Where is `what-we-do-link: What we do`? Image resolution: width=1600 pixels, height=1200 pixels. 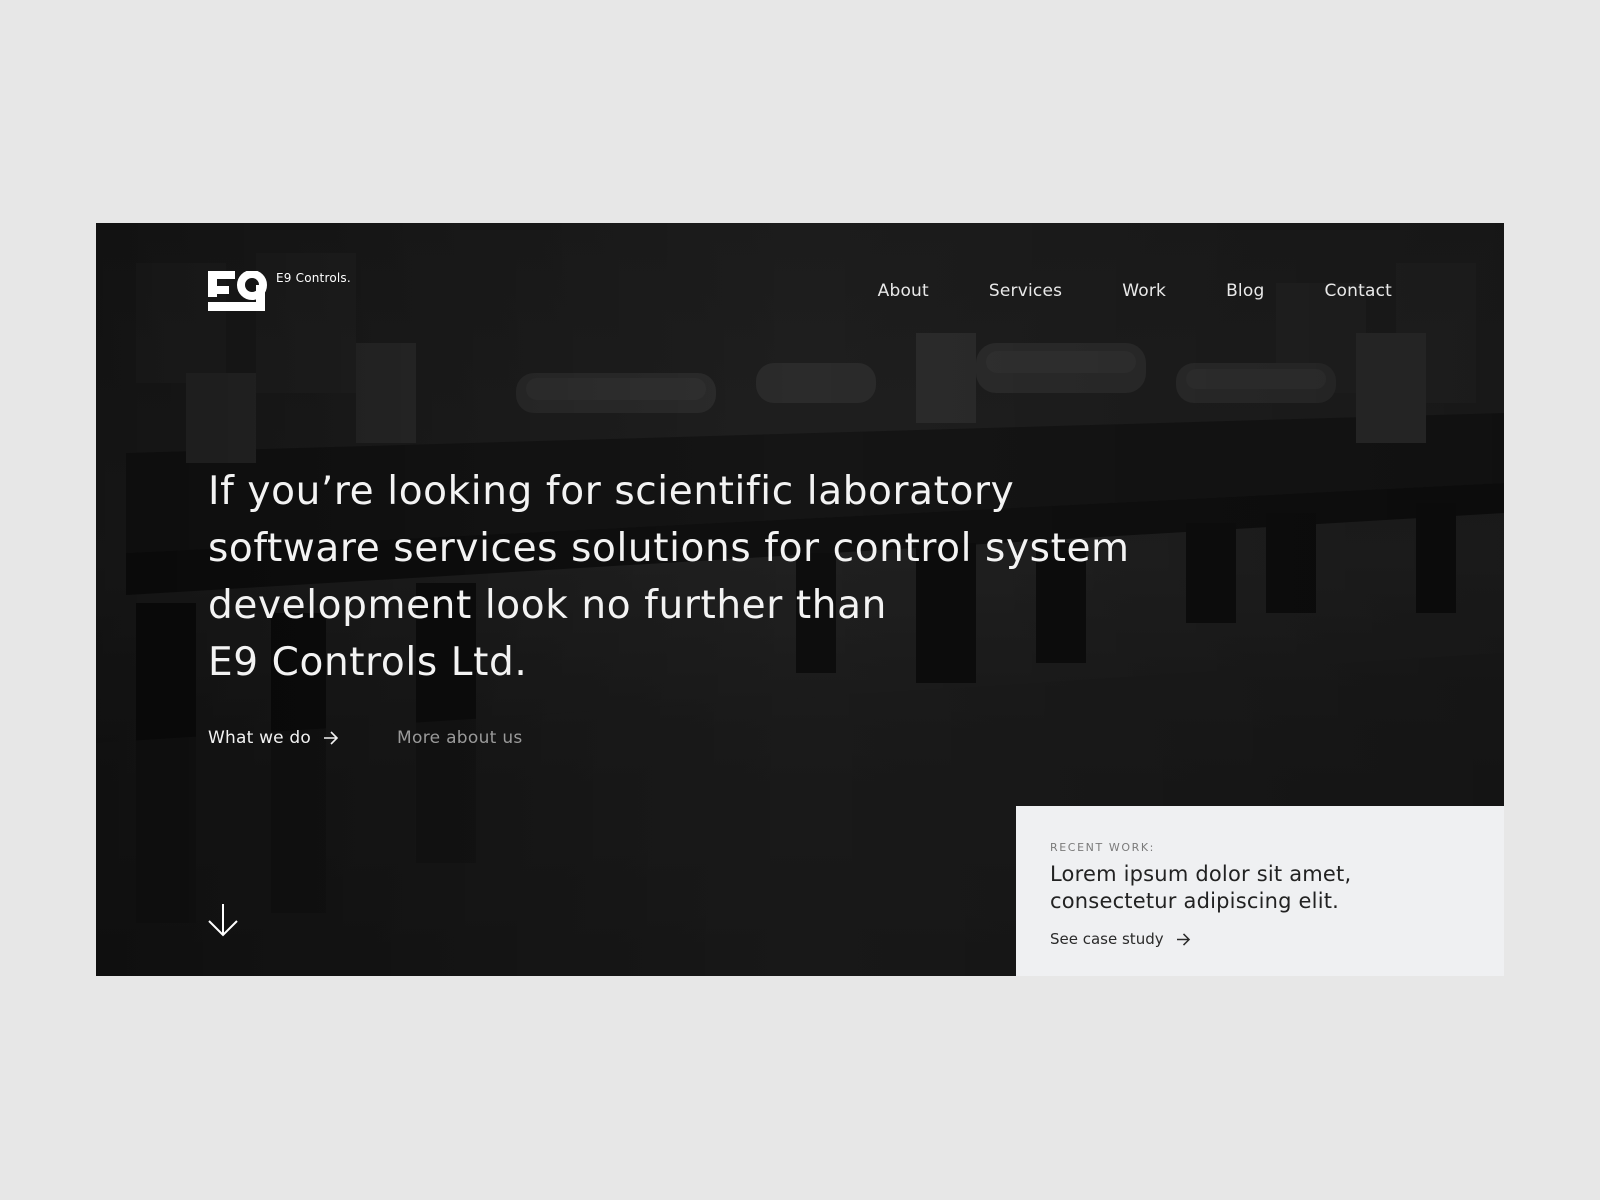 what-we-do-link: What we do is located at coordinates (273, 738).